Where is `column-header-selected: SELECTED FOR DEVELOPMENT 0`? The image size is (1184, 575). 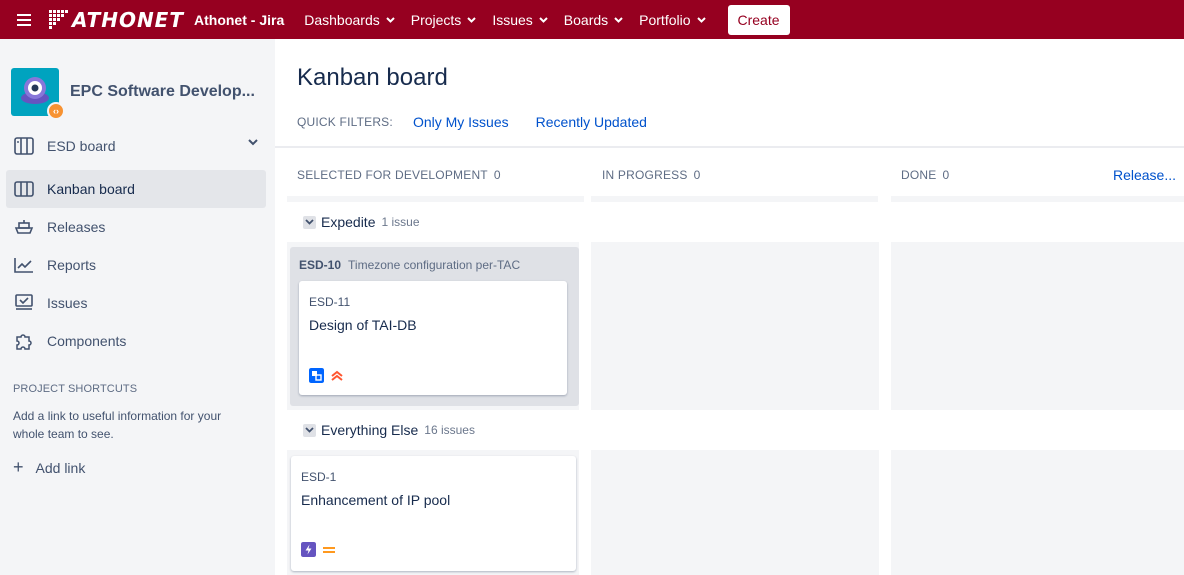
column-header-selected: SELECTED FOR DEVELOPMENT 0 is located at coordinates (399, 175).